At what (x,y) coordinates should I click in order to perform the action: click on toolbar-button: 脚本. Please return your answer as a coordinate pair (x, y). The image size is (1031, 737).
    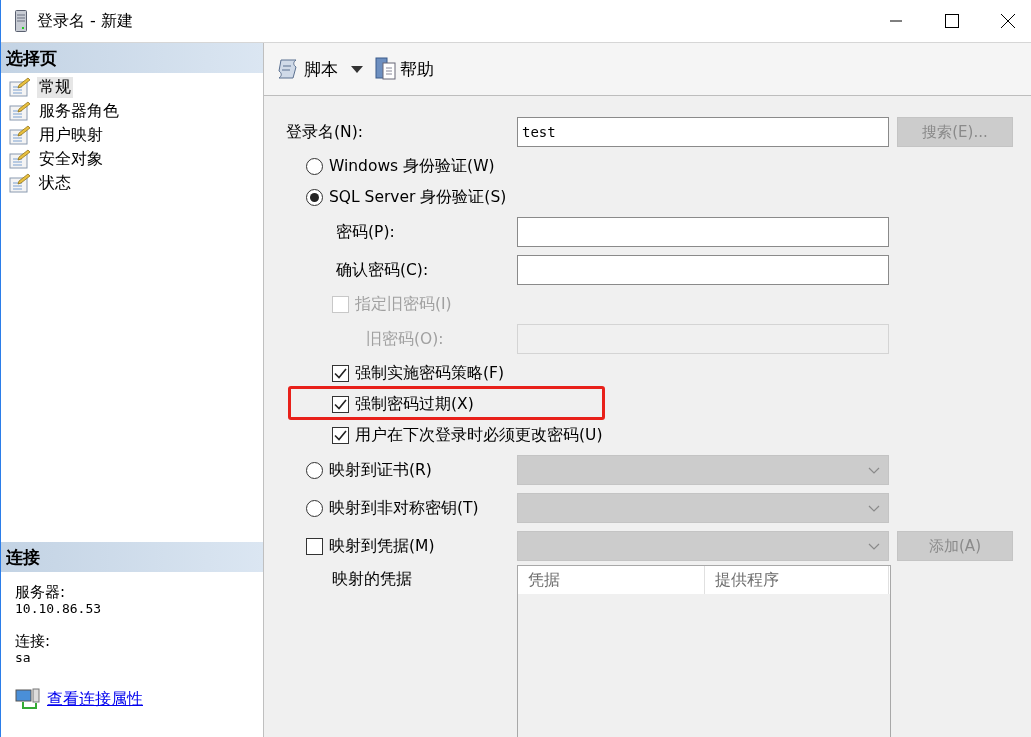
    Looking at the image, I should click on (320, 69).